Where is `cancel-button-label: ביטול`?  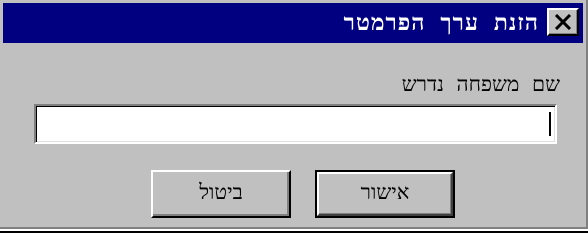 cancel-button-label: ביטול is located at coordinates (221, 192).